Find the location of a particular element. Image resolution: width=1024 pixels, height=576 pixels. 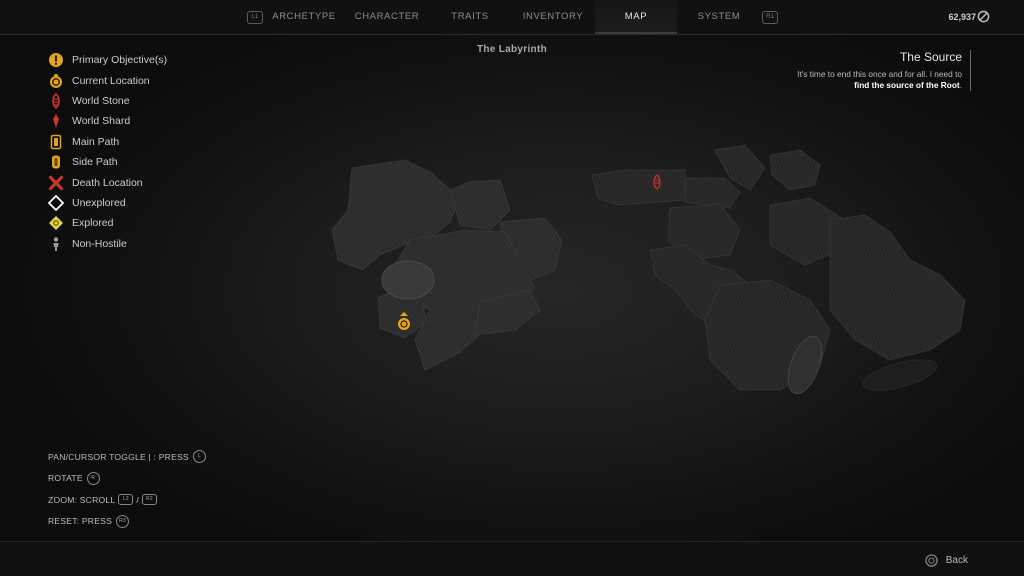

map-region-west is located at coordinates (447, 265).